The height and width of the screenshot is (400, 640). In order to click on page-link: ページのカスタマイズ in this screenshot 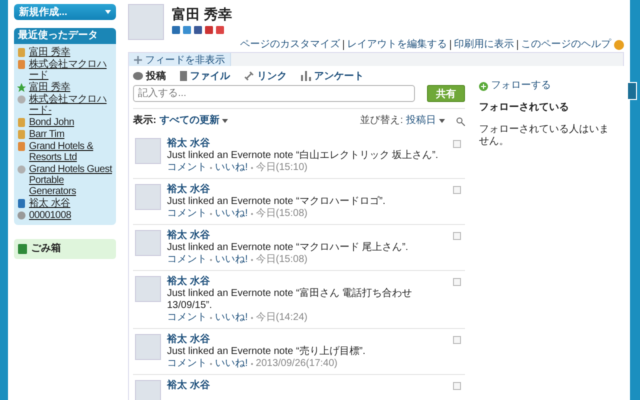, I will do `click(290, 45)`.